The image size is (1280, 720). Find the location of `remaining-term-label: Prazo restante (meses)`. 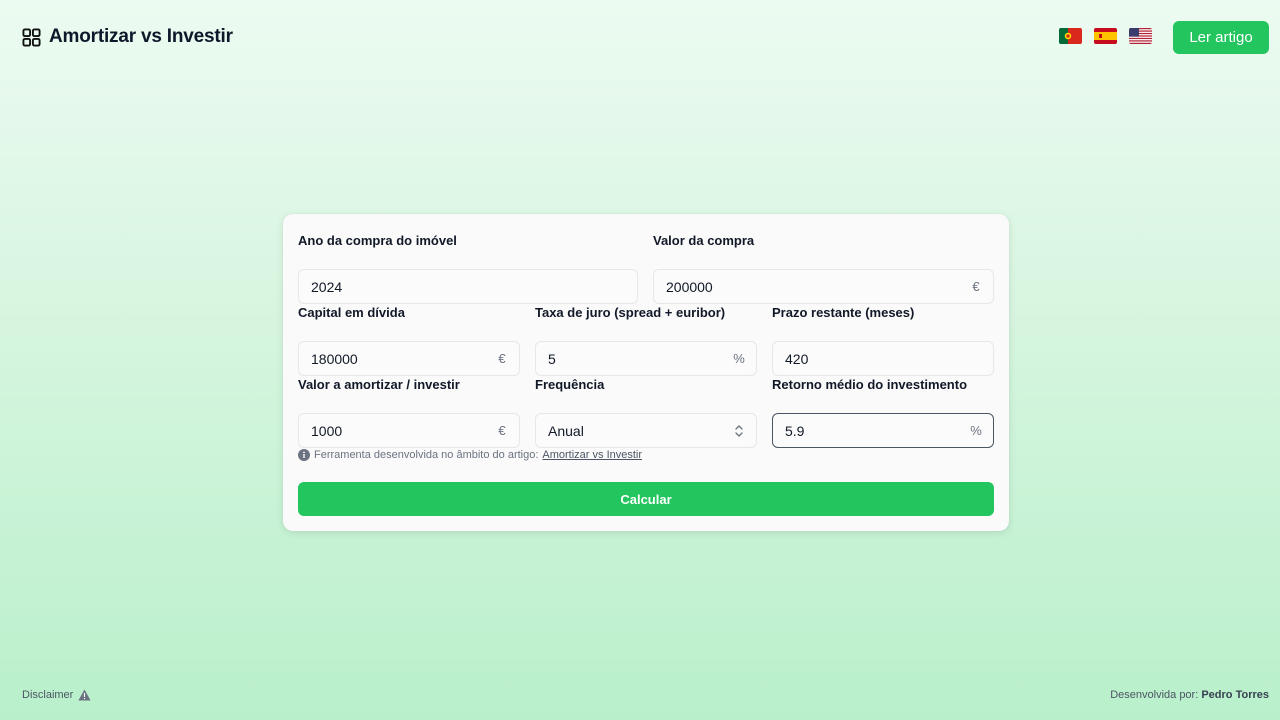

remaining-term-label: Prazo restante (meses) is located at coordinates (843, 312).